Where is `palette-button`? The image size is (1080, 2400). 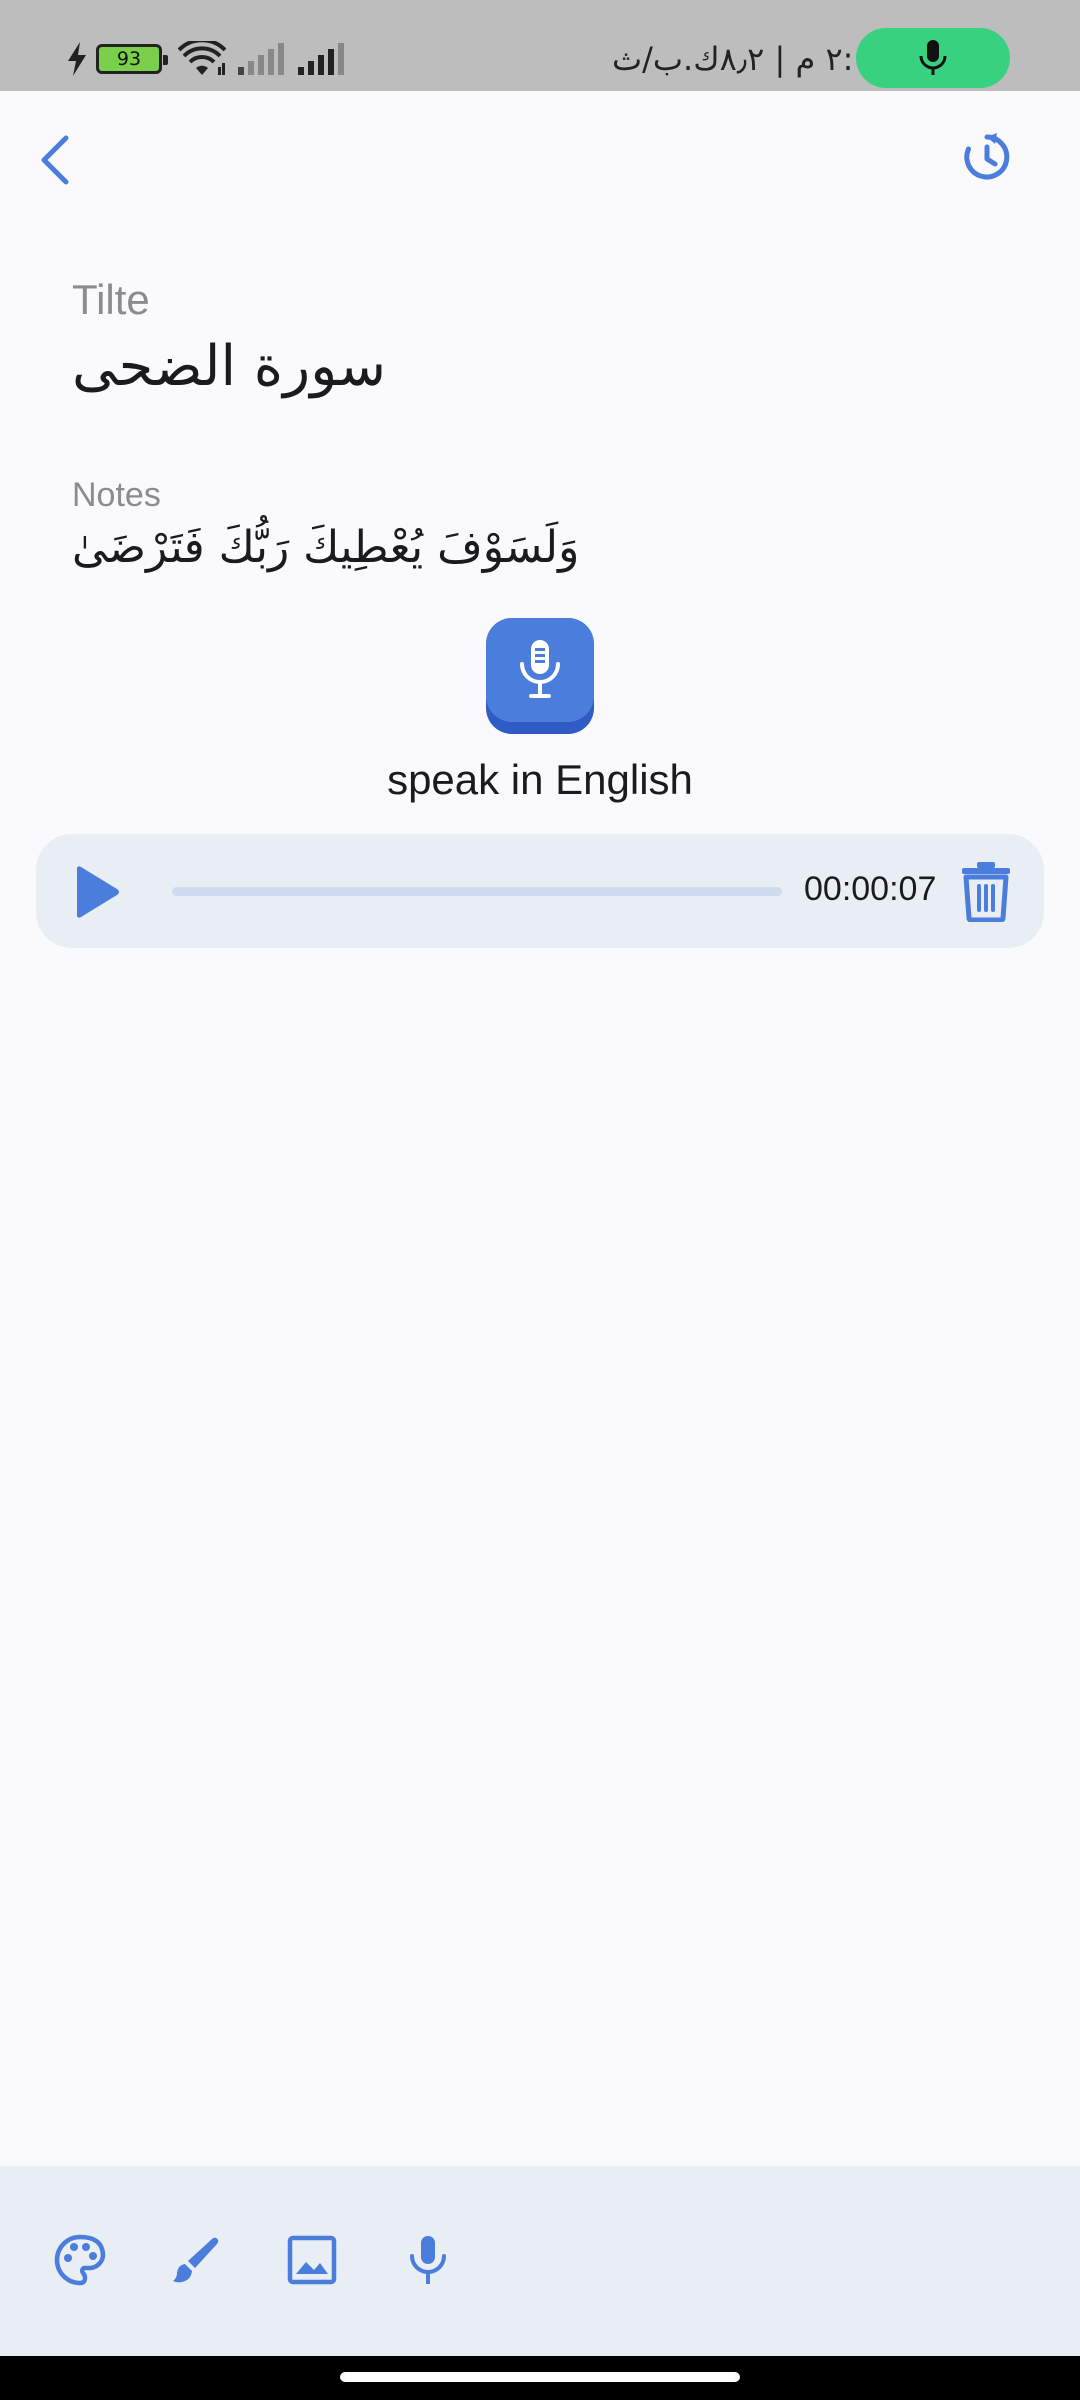 palette-button is located at coordinates (80, 2260).